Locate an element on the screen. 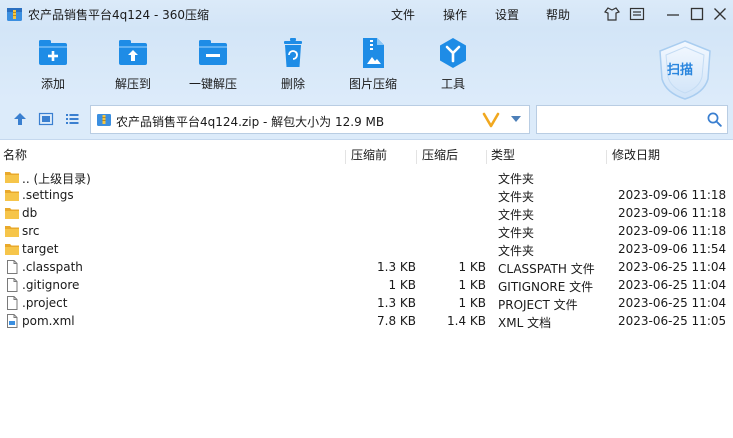  file-type: CLASSPATH 文件 is located at coordinates (546, 269).